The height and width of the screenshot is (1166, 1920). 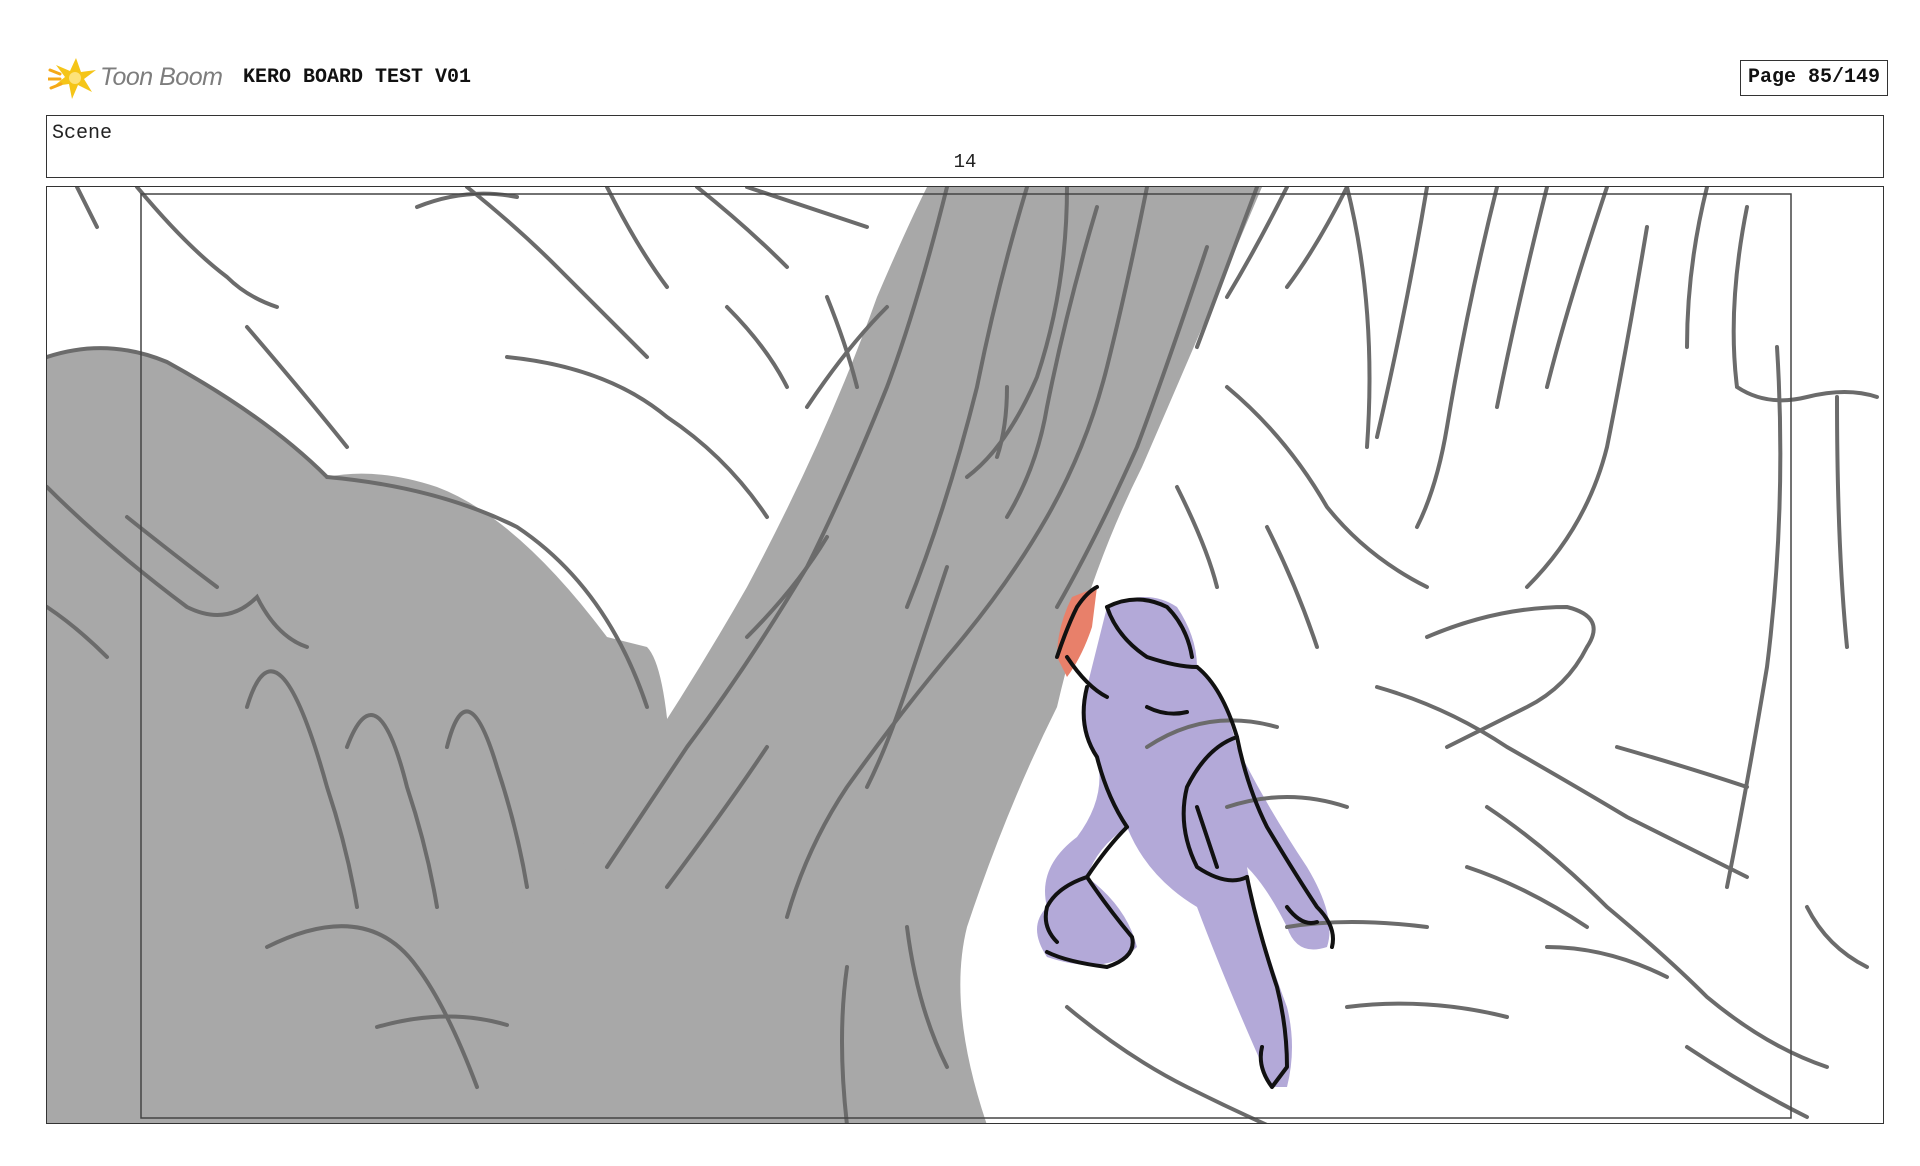 What do you see at coordinates (965, 162) in the screenshot?
I see `scene-number: 14` at bounding box center [965, 162].